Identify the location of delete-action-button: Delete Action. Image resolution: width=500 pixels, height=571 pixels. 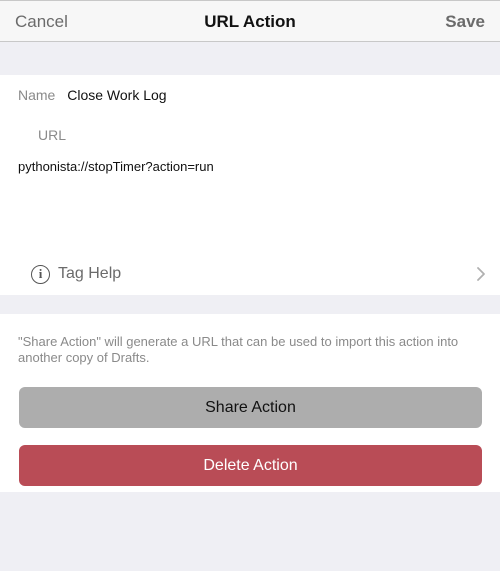
(250, 465).